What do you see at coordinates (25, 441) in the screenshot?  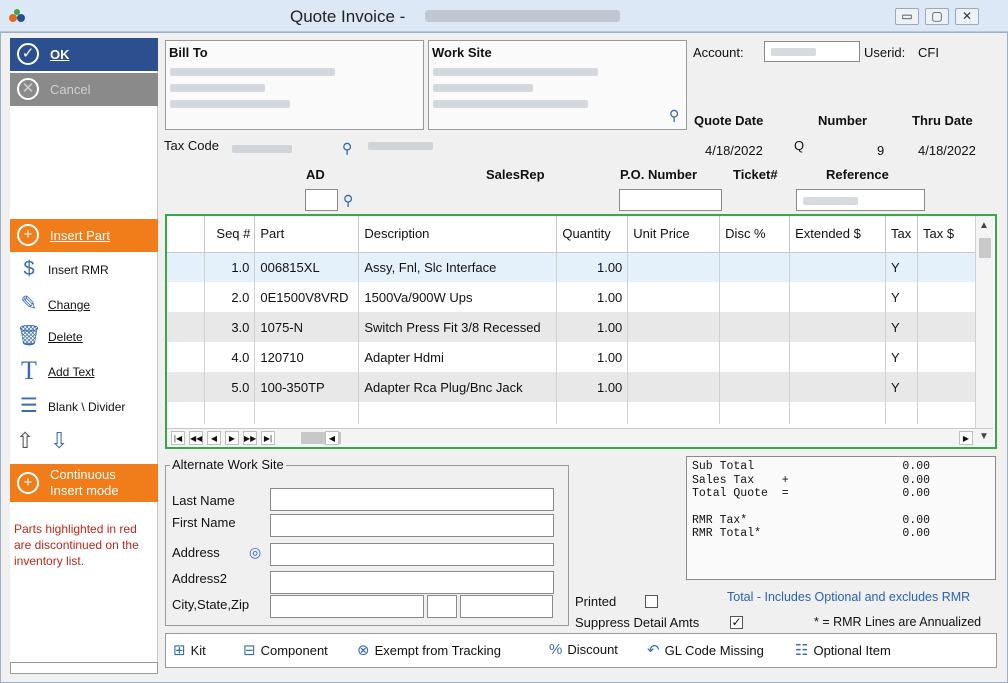 I see `move-up-icon: ⇧` at bounding box center [25, 441].